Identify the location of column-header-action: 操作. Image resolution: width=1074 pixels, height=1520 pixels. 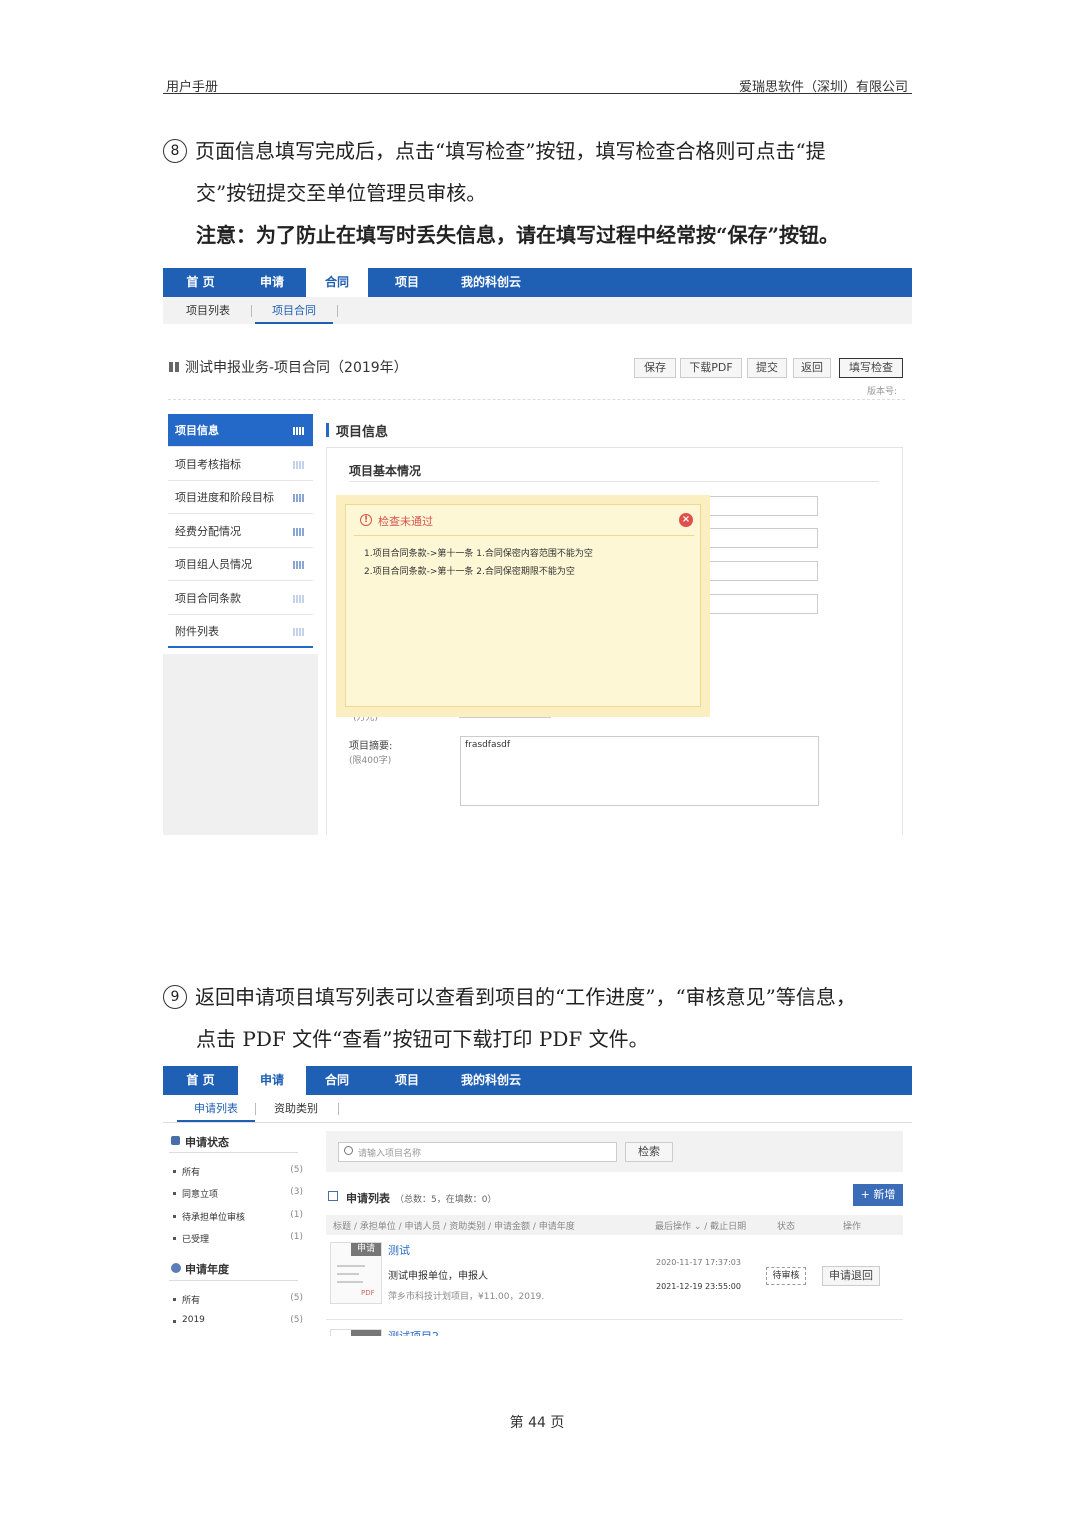
(852, 1227).